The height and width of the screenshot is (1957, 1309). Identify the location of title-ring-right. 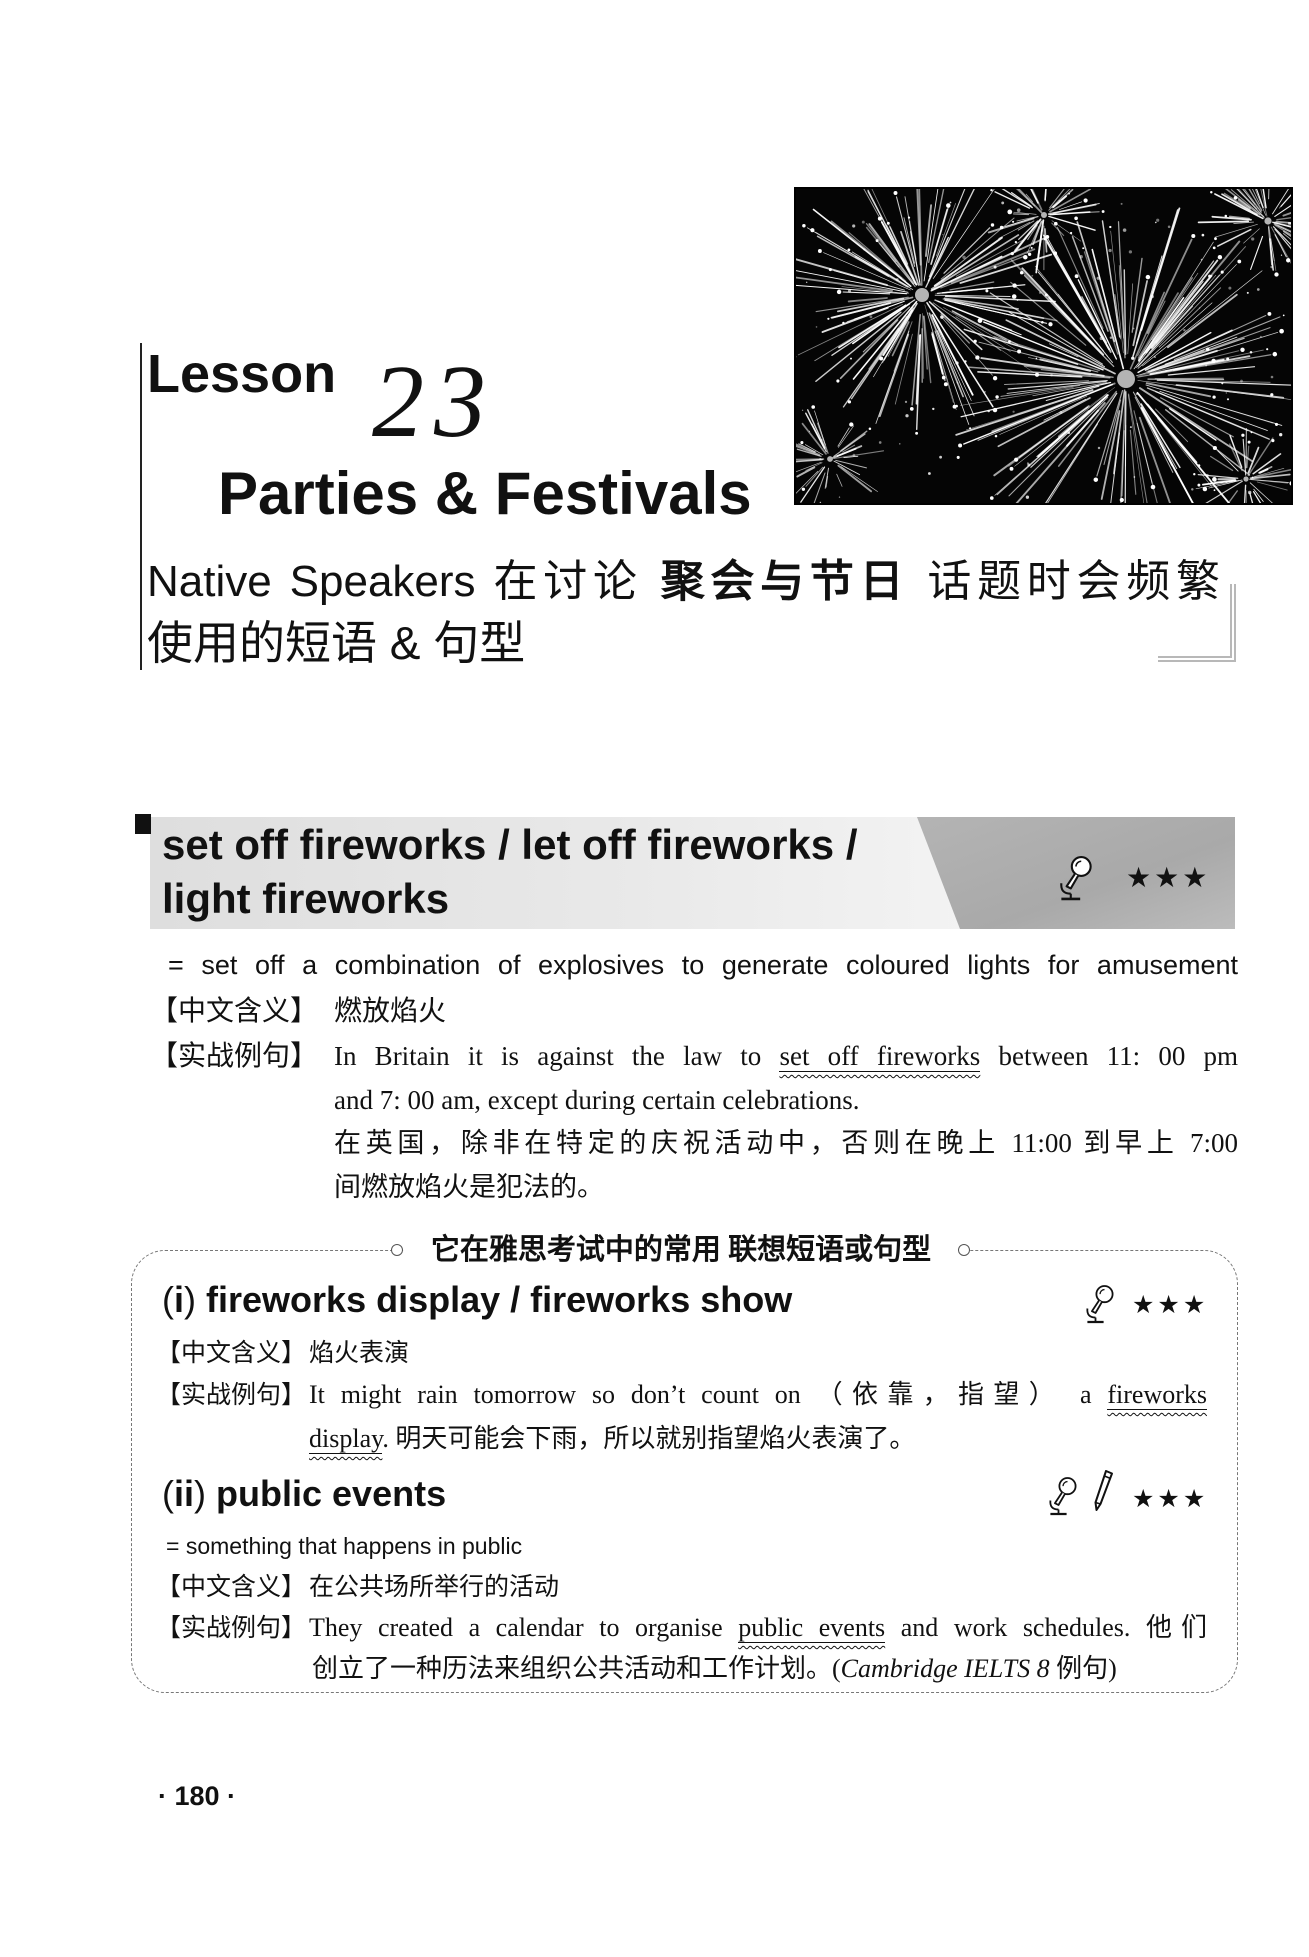
(964, 1250).